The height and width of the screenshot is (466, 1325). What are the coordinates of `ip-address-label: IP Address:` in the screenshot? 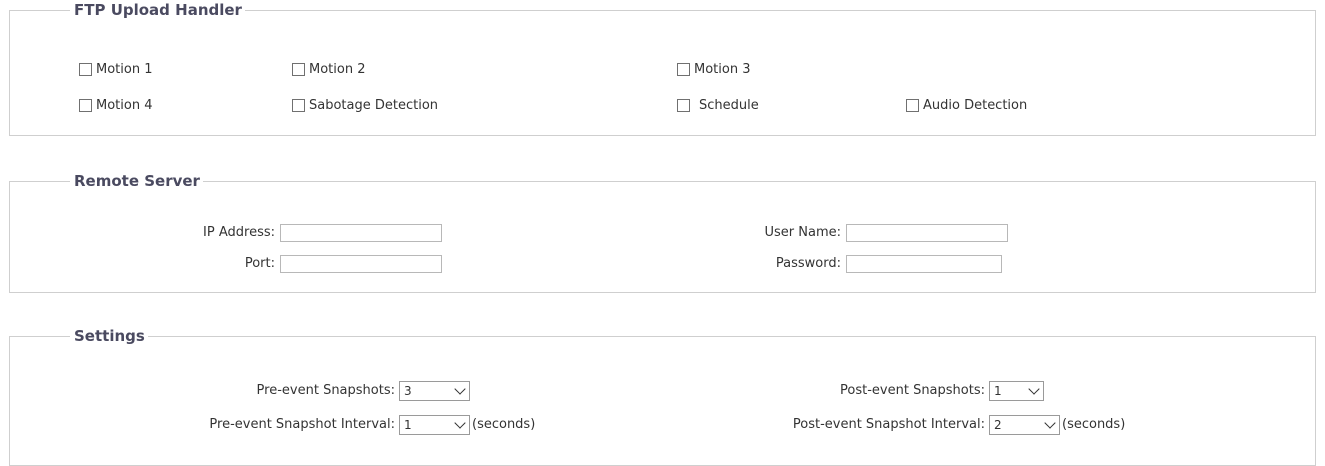 It's located at (239, 232).